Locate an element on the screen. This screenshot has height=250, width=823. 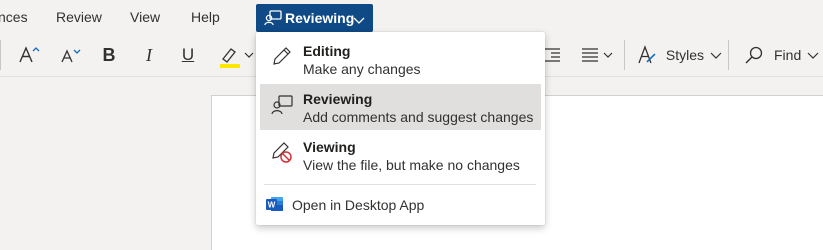
mode-option-editing: Editing Make any changes is located at coordinates (400, 59).